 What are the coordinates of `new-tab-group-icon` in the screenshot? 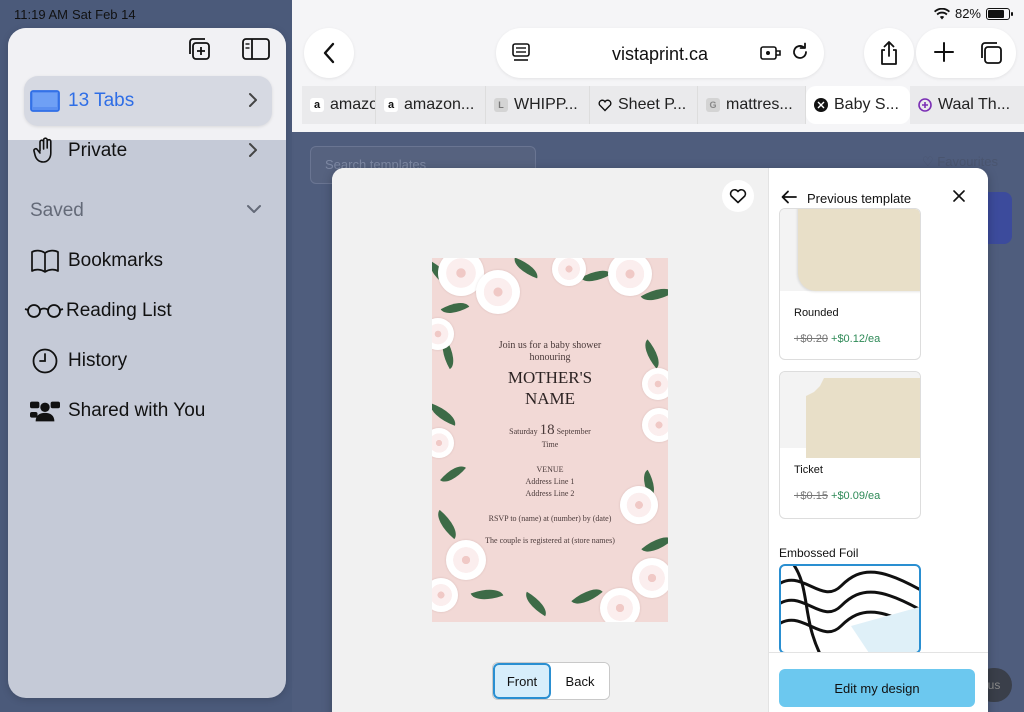 It's located at (199, 49).